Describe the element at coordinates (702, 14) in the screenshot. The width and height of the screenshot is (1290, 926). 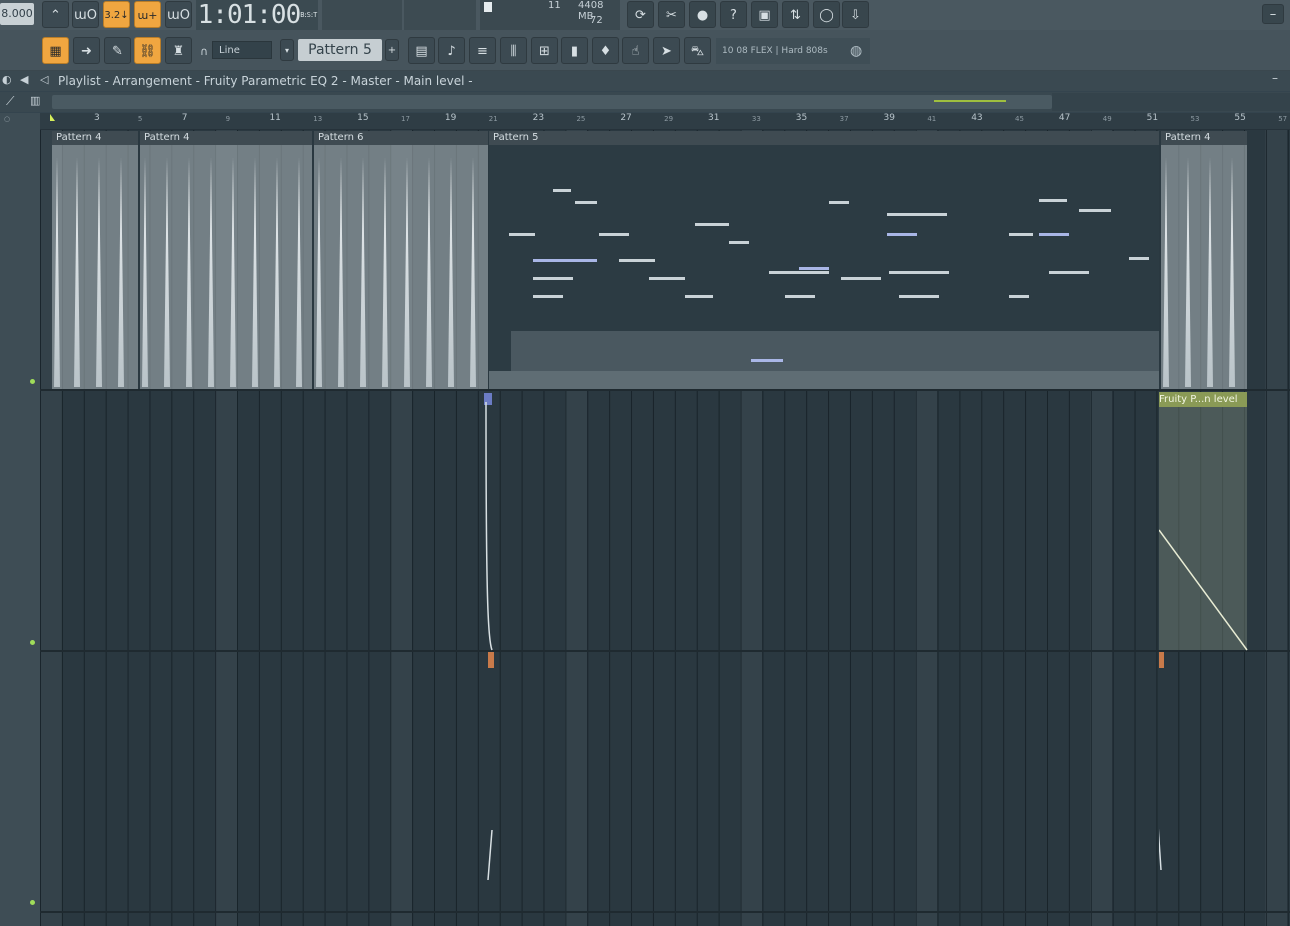
I see `microphone-icon: ●` at that location.